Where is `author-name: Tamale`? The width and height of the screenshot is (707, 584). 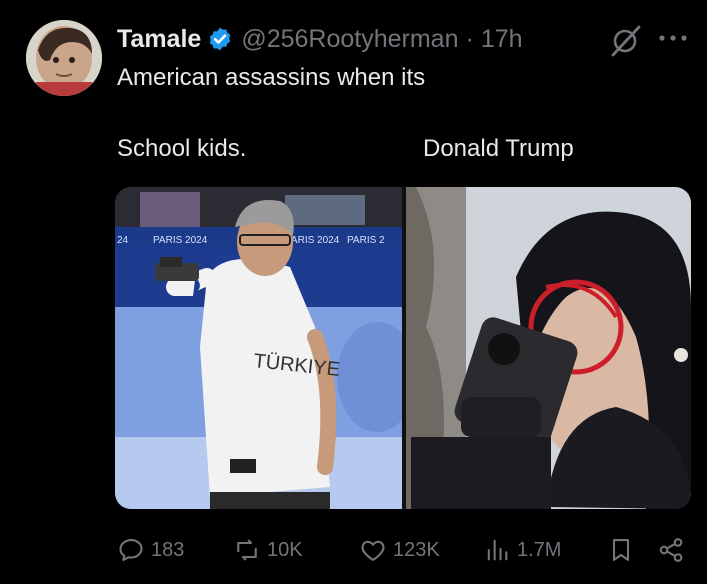 author-name: Tamale is located at coordinates (159, 39).